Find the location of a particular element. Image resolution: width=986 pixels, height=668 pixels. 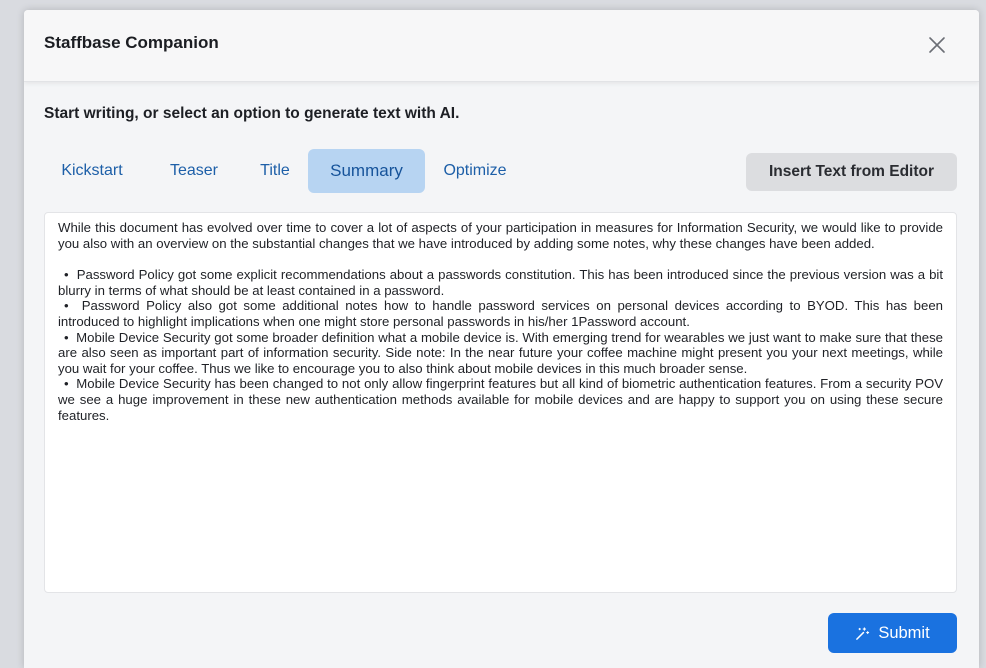

close-icon is located at coordinates (937, 45).